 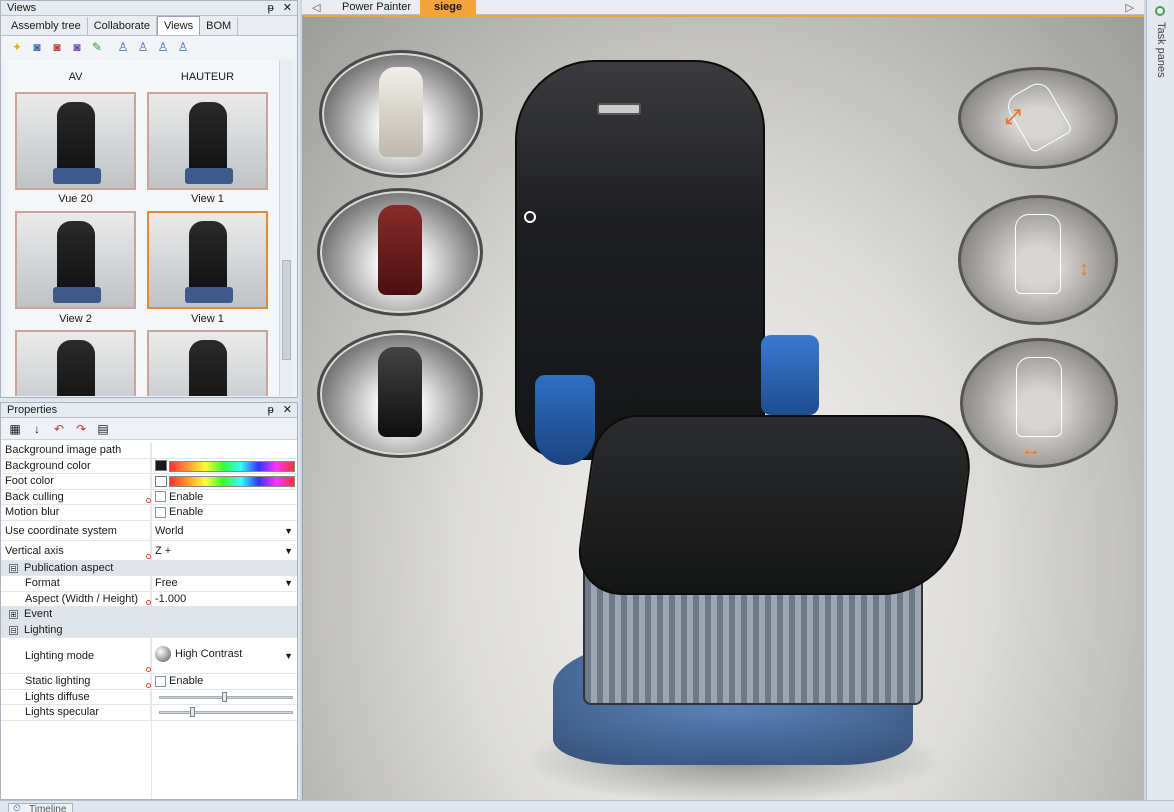 What do you see at coordinates (144, 228) in the screenshot?
I see `views-thumbnail-list: AV HAUTEUR Vue 20 View 1 View 2 View 1` at bounding box center [144, 228].